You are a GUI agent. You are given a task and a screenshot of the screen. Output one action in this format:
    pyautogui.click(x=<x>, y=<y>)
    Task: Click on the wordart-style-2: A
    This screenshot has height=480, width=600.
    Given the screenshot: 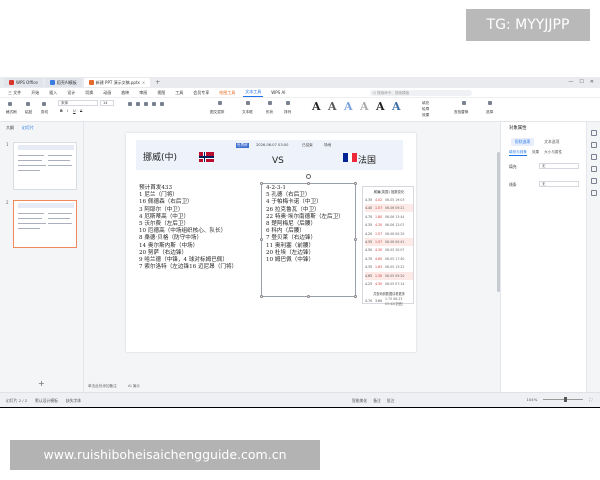 What is the action you would take?
    pyautogui.click(x=332, y=106)
    